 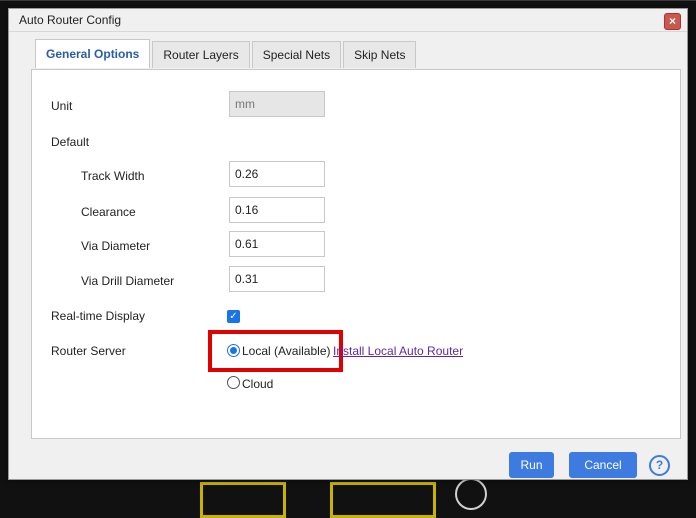 What do you see at coordinates (116, 246) in the screenshot?
I see `via-diameter-label: Via Diameter` at bounding box center [116, 246].